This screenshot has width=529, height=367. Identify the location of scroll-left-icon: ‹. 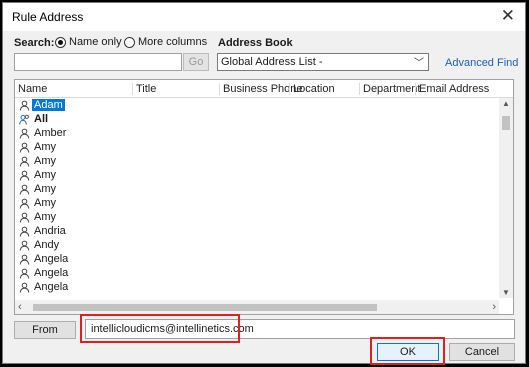
(20, 307).